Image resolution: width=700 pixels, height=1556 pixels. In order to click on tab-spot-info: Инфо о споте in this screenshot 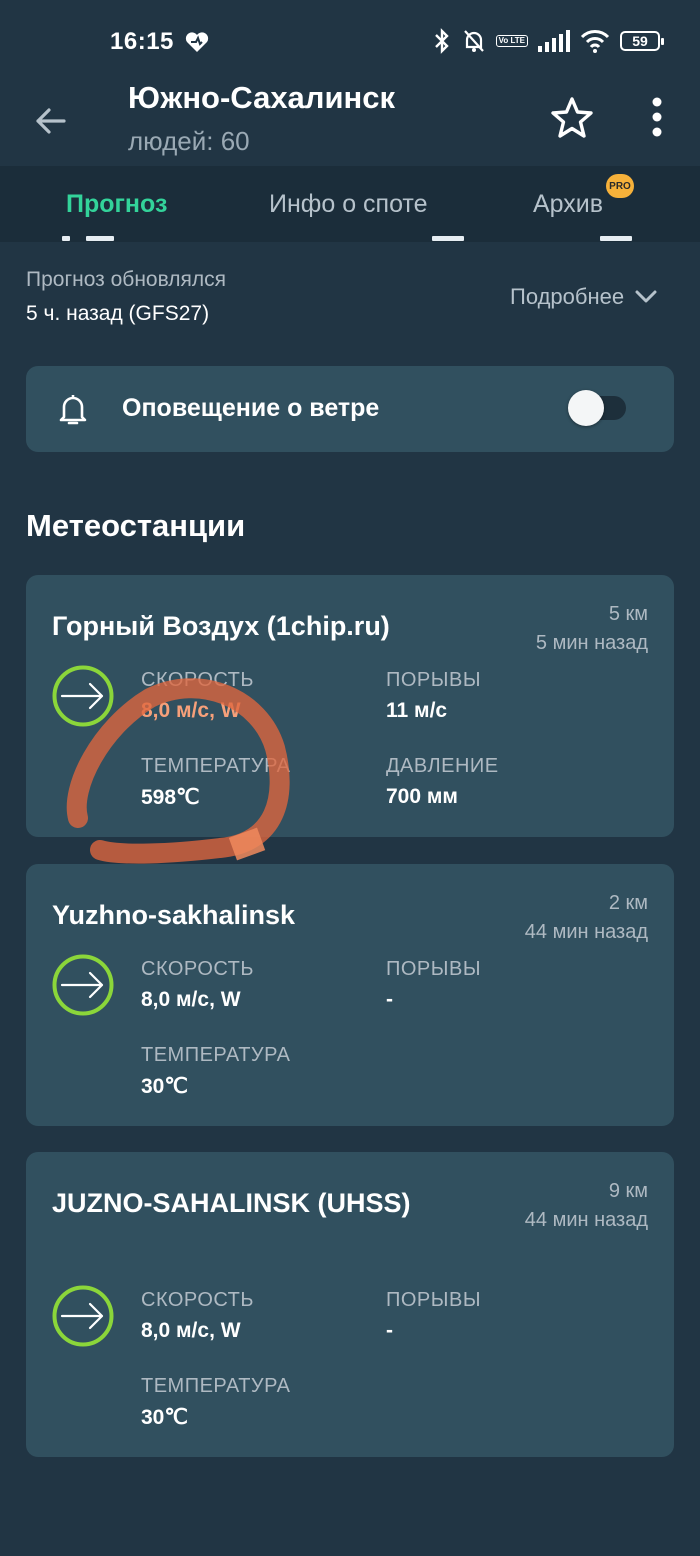, I will do `click(348, 204)`.